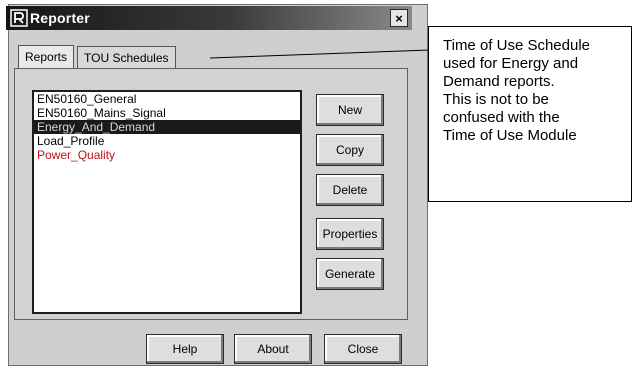  I want to click on new-button: New, so click(350, 110).